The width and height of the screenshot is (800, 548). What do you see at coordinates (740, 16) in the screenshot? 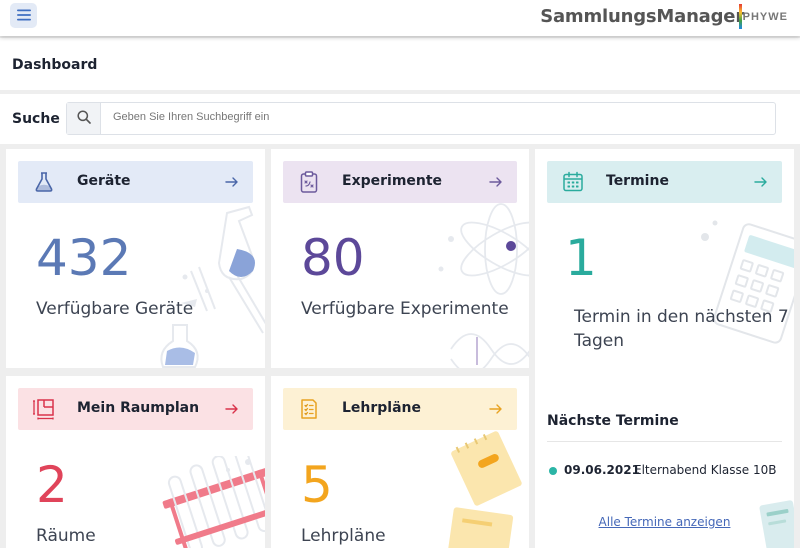
I see `logo-divider` at bounding box center [740, 16].